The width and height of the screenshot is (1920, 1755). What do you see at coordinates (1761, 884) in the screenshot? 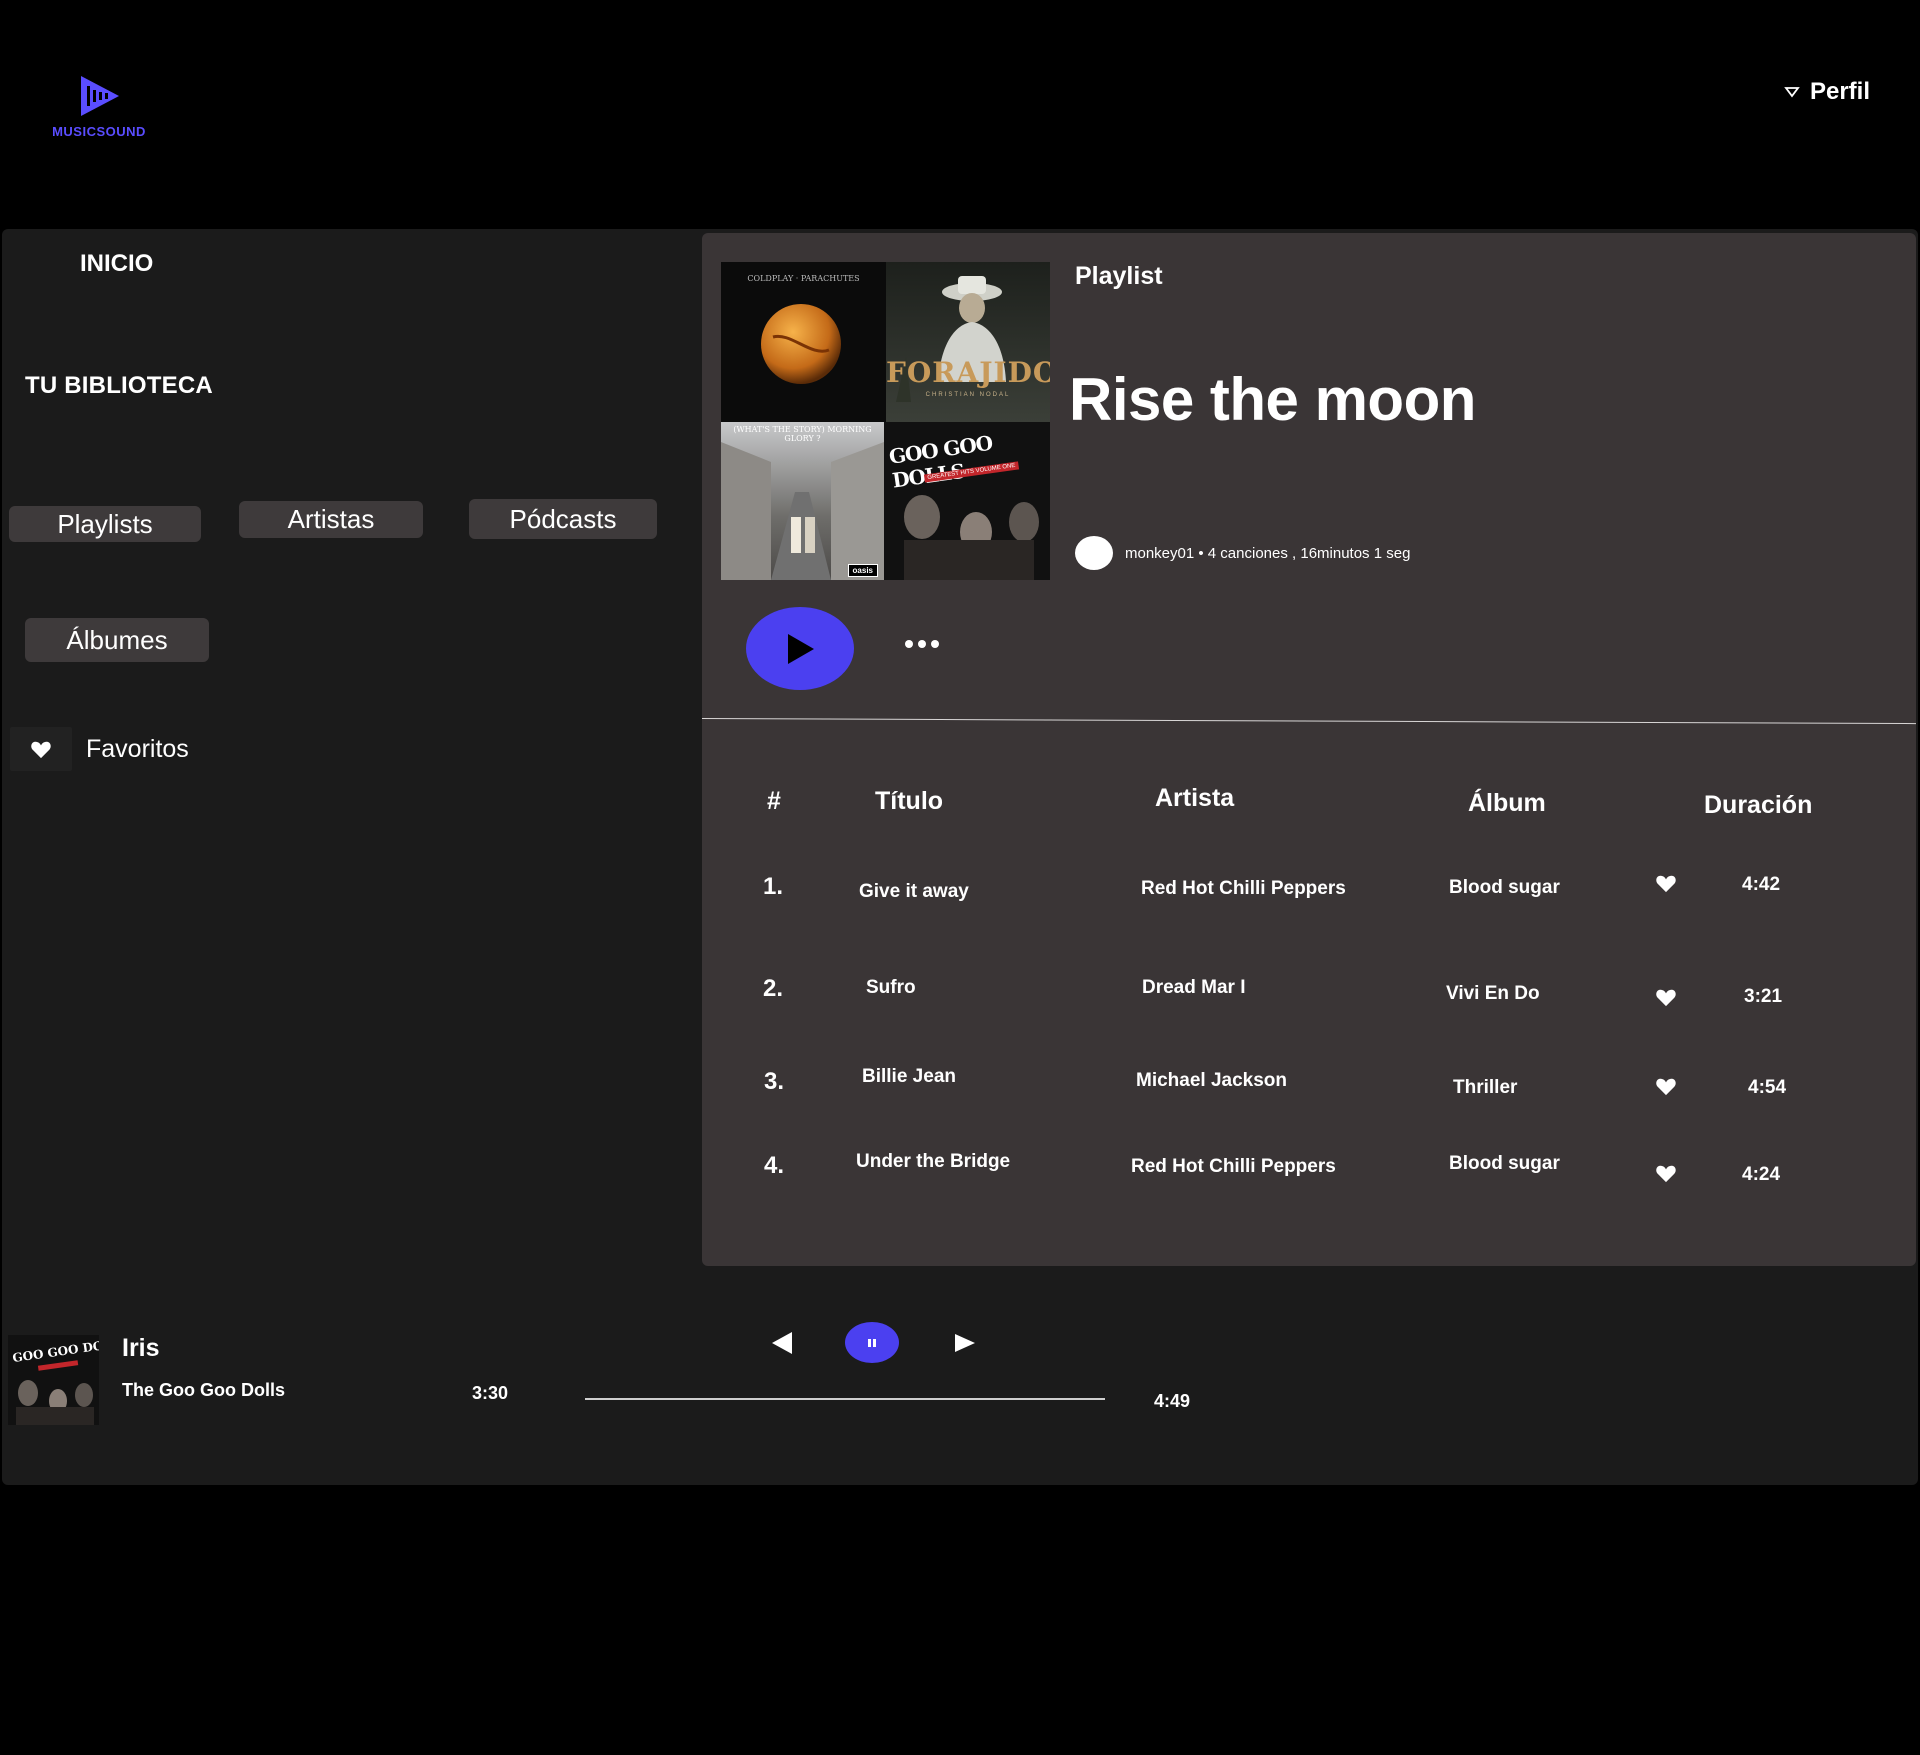
I see `track-duration: 4:42` at bounding box center [1761, 884].